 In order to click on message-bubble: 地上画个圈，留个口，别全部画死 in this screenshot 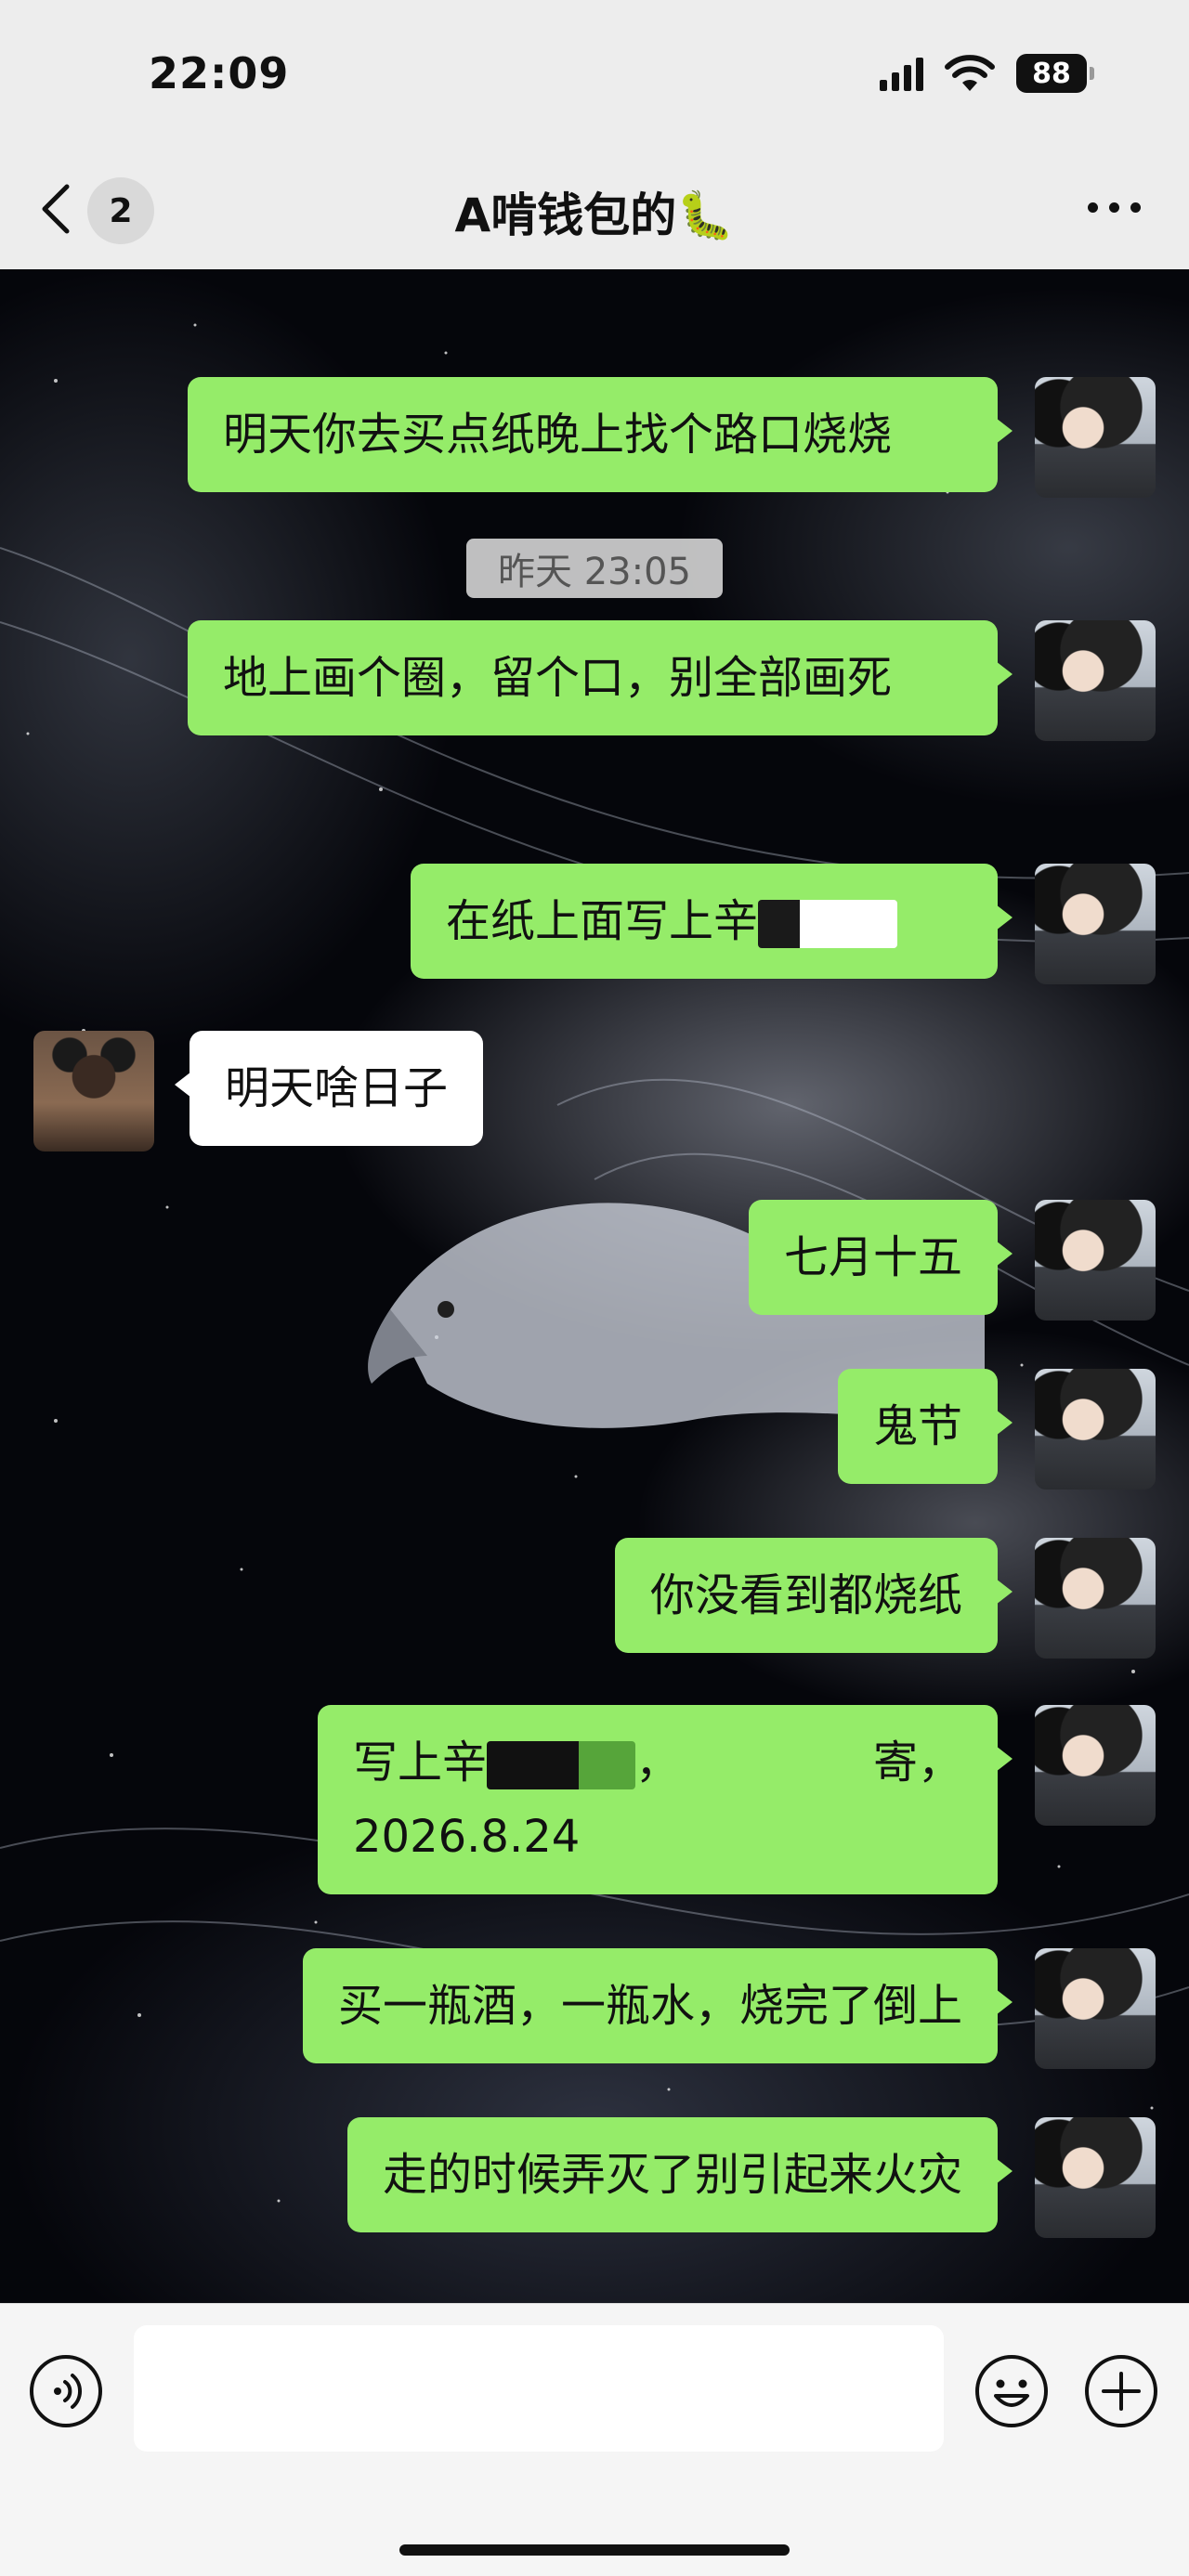, I will do `click(600, 677)`.